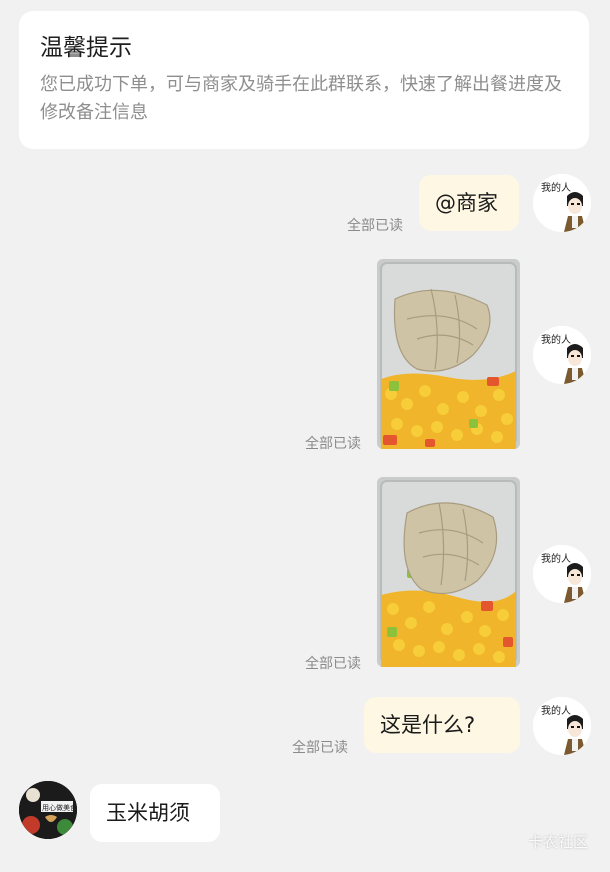  I want to click on message-text: 玉米胡须, so click(148, 813).